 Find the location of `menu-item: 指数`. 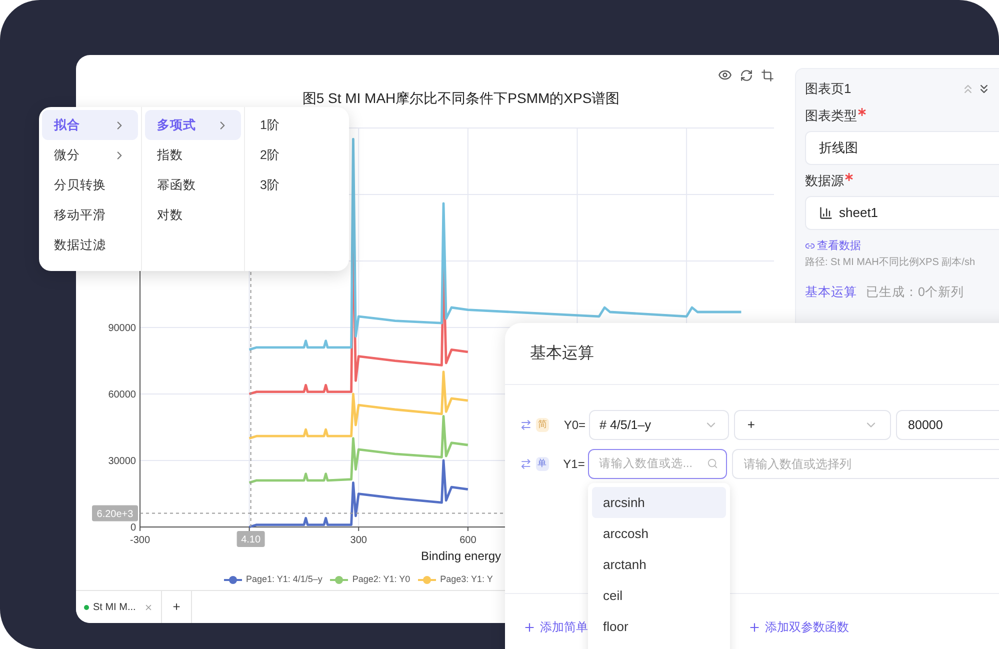

menu-item: 指数 is located at coordinates (193, 155).